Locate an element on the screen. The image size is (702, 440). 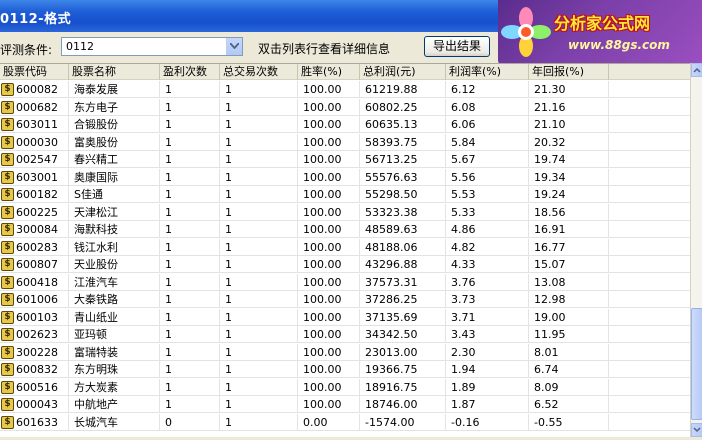
cell-name: 中航地产 is located at coordinates (114, 404).